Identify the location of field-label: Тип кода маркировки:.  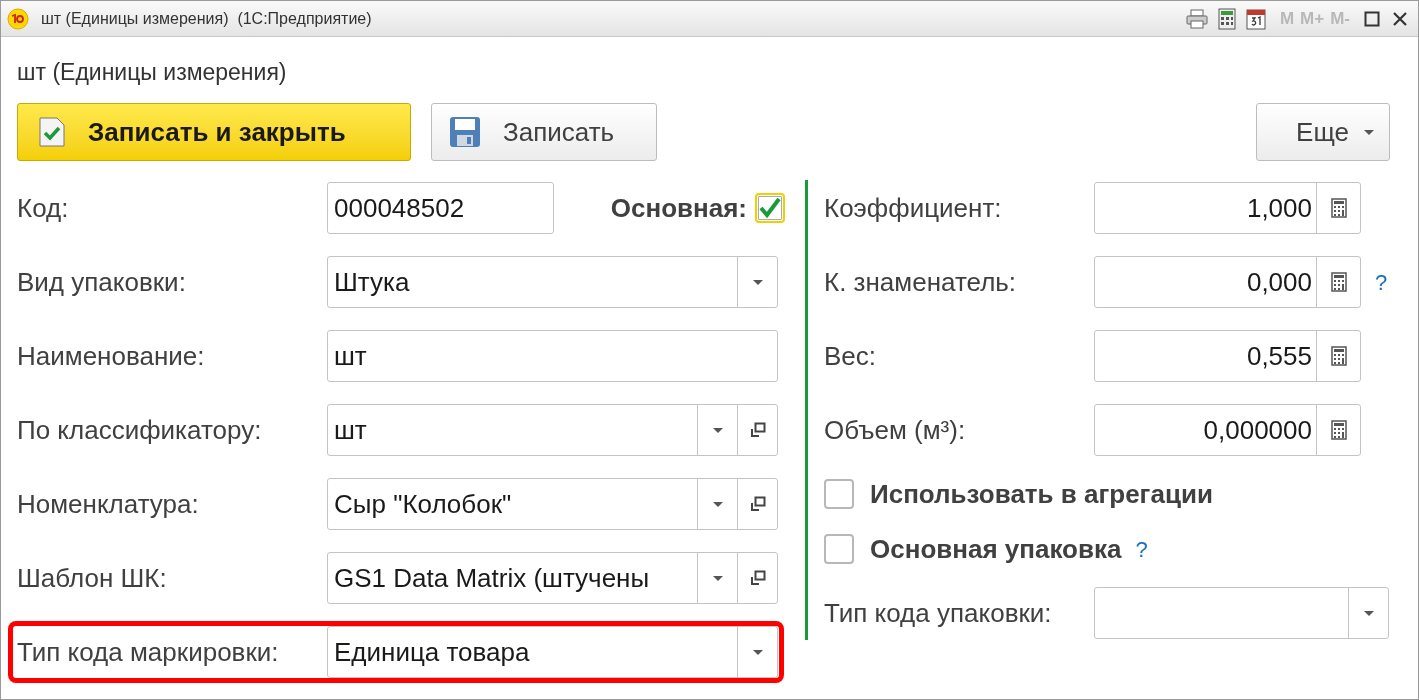
(148, 652).